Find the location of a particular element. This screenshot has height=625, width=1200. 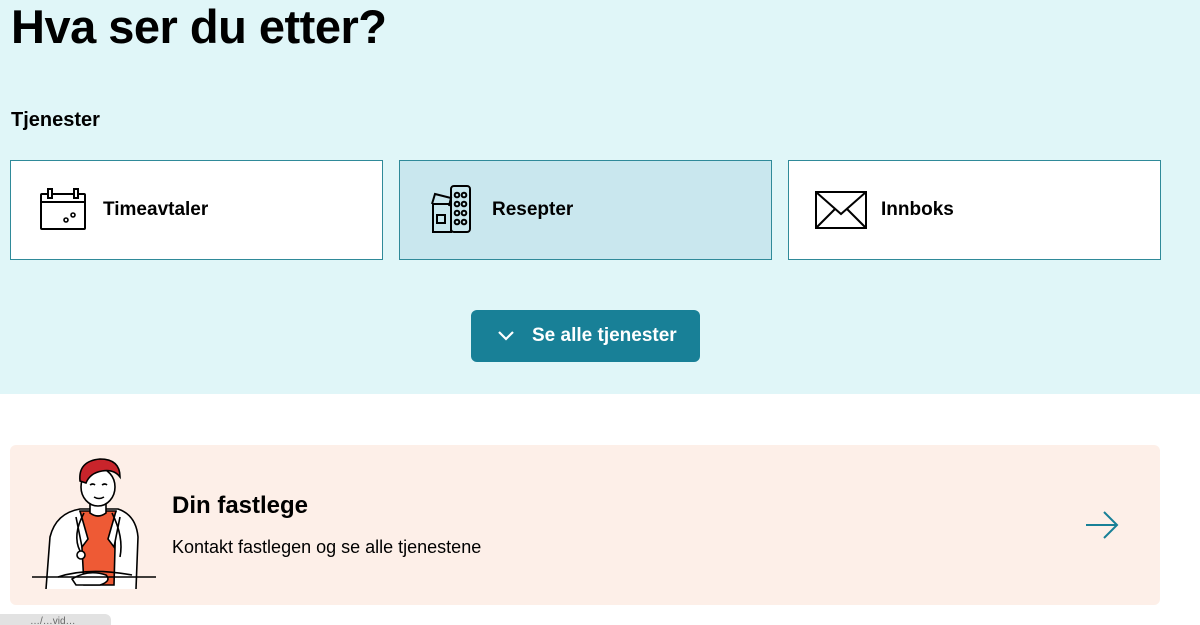

see-all-services-button: Se alle tjenester is located at coordinates (585, 336).